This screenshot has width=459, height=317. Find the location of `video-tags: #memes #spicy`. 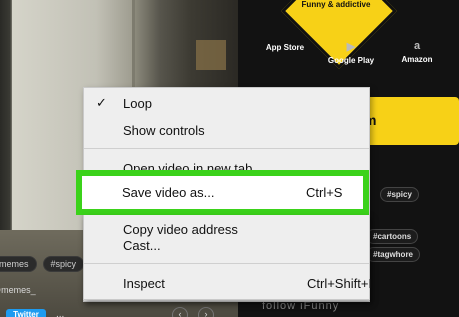

video-tags: #memes #spicy is located at coordinates (42, 264).